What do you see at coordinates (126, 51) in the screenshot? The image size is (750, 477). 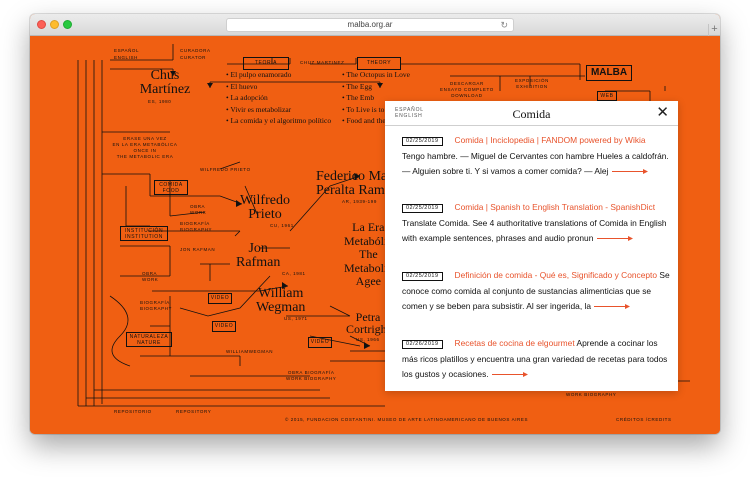 I see `diagram-lang-es: ESPAÑOL` at bounding box center [126, 51].